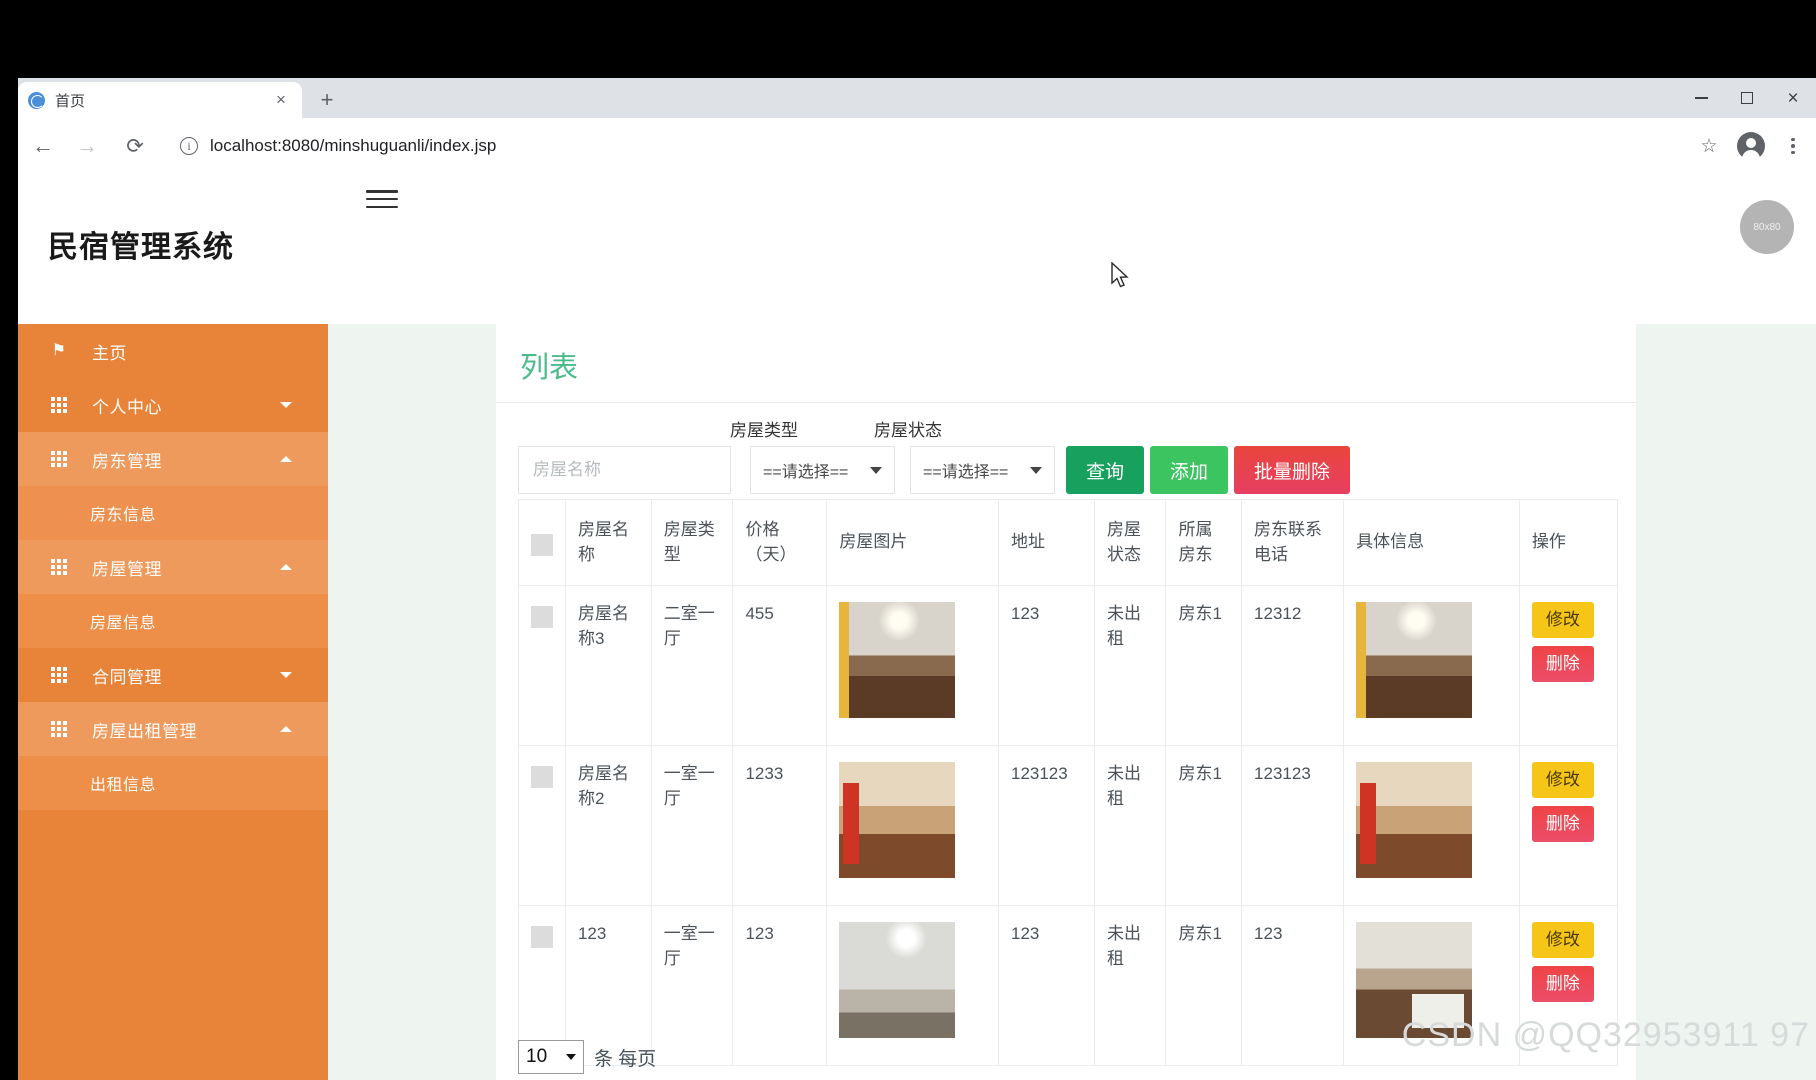 The image size is (1816, 1080). Describe the element at coordinates (551, 1057) in the screenshot. I see `page-size-select: 10` at that location.